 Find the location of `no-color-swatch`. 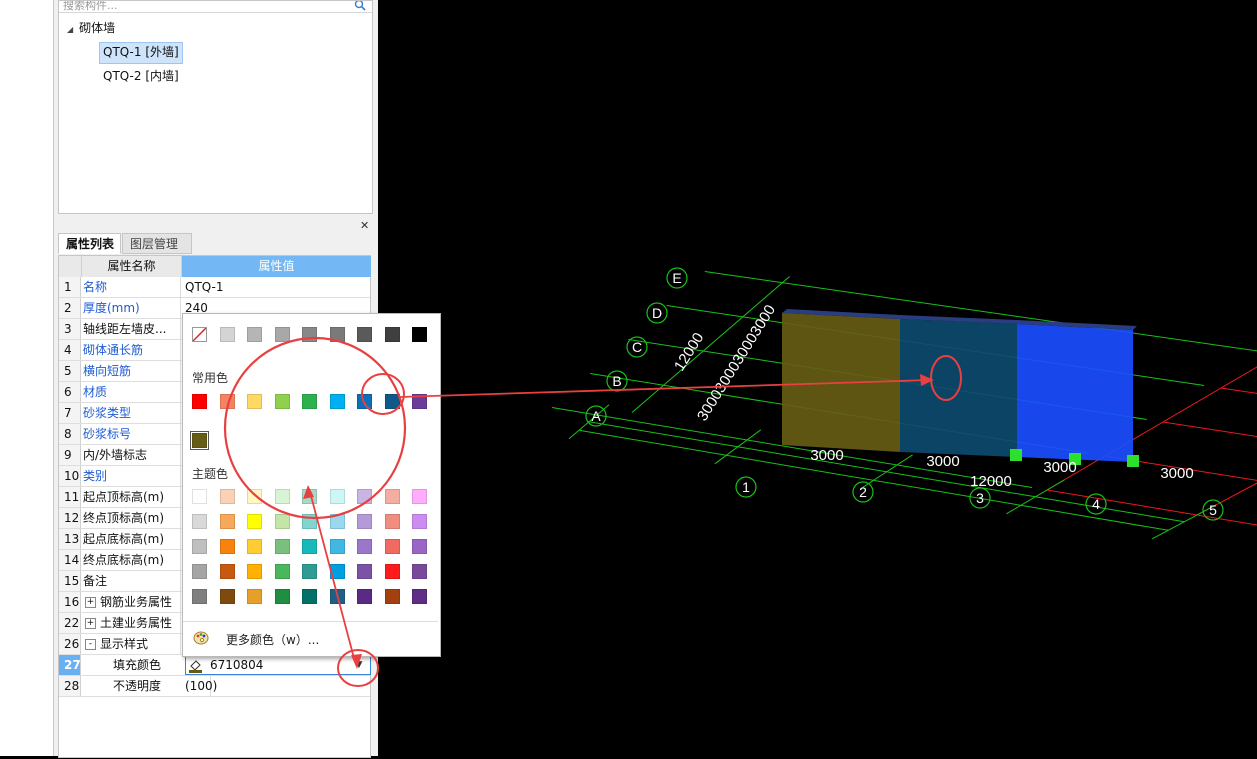

no-color-swatch is located at coordinates (199, 334).